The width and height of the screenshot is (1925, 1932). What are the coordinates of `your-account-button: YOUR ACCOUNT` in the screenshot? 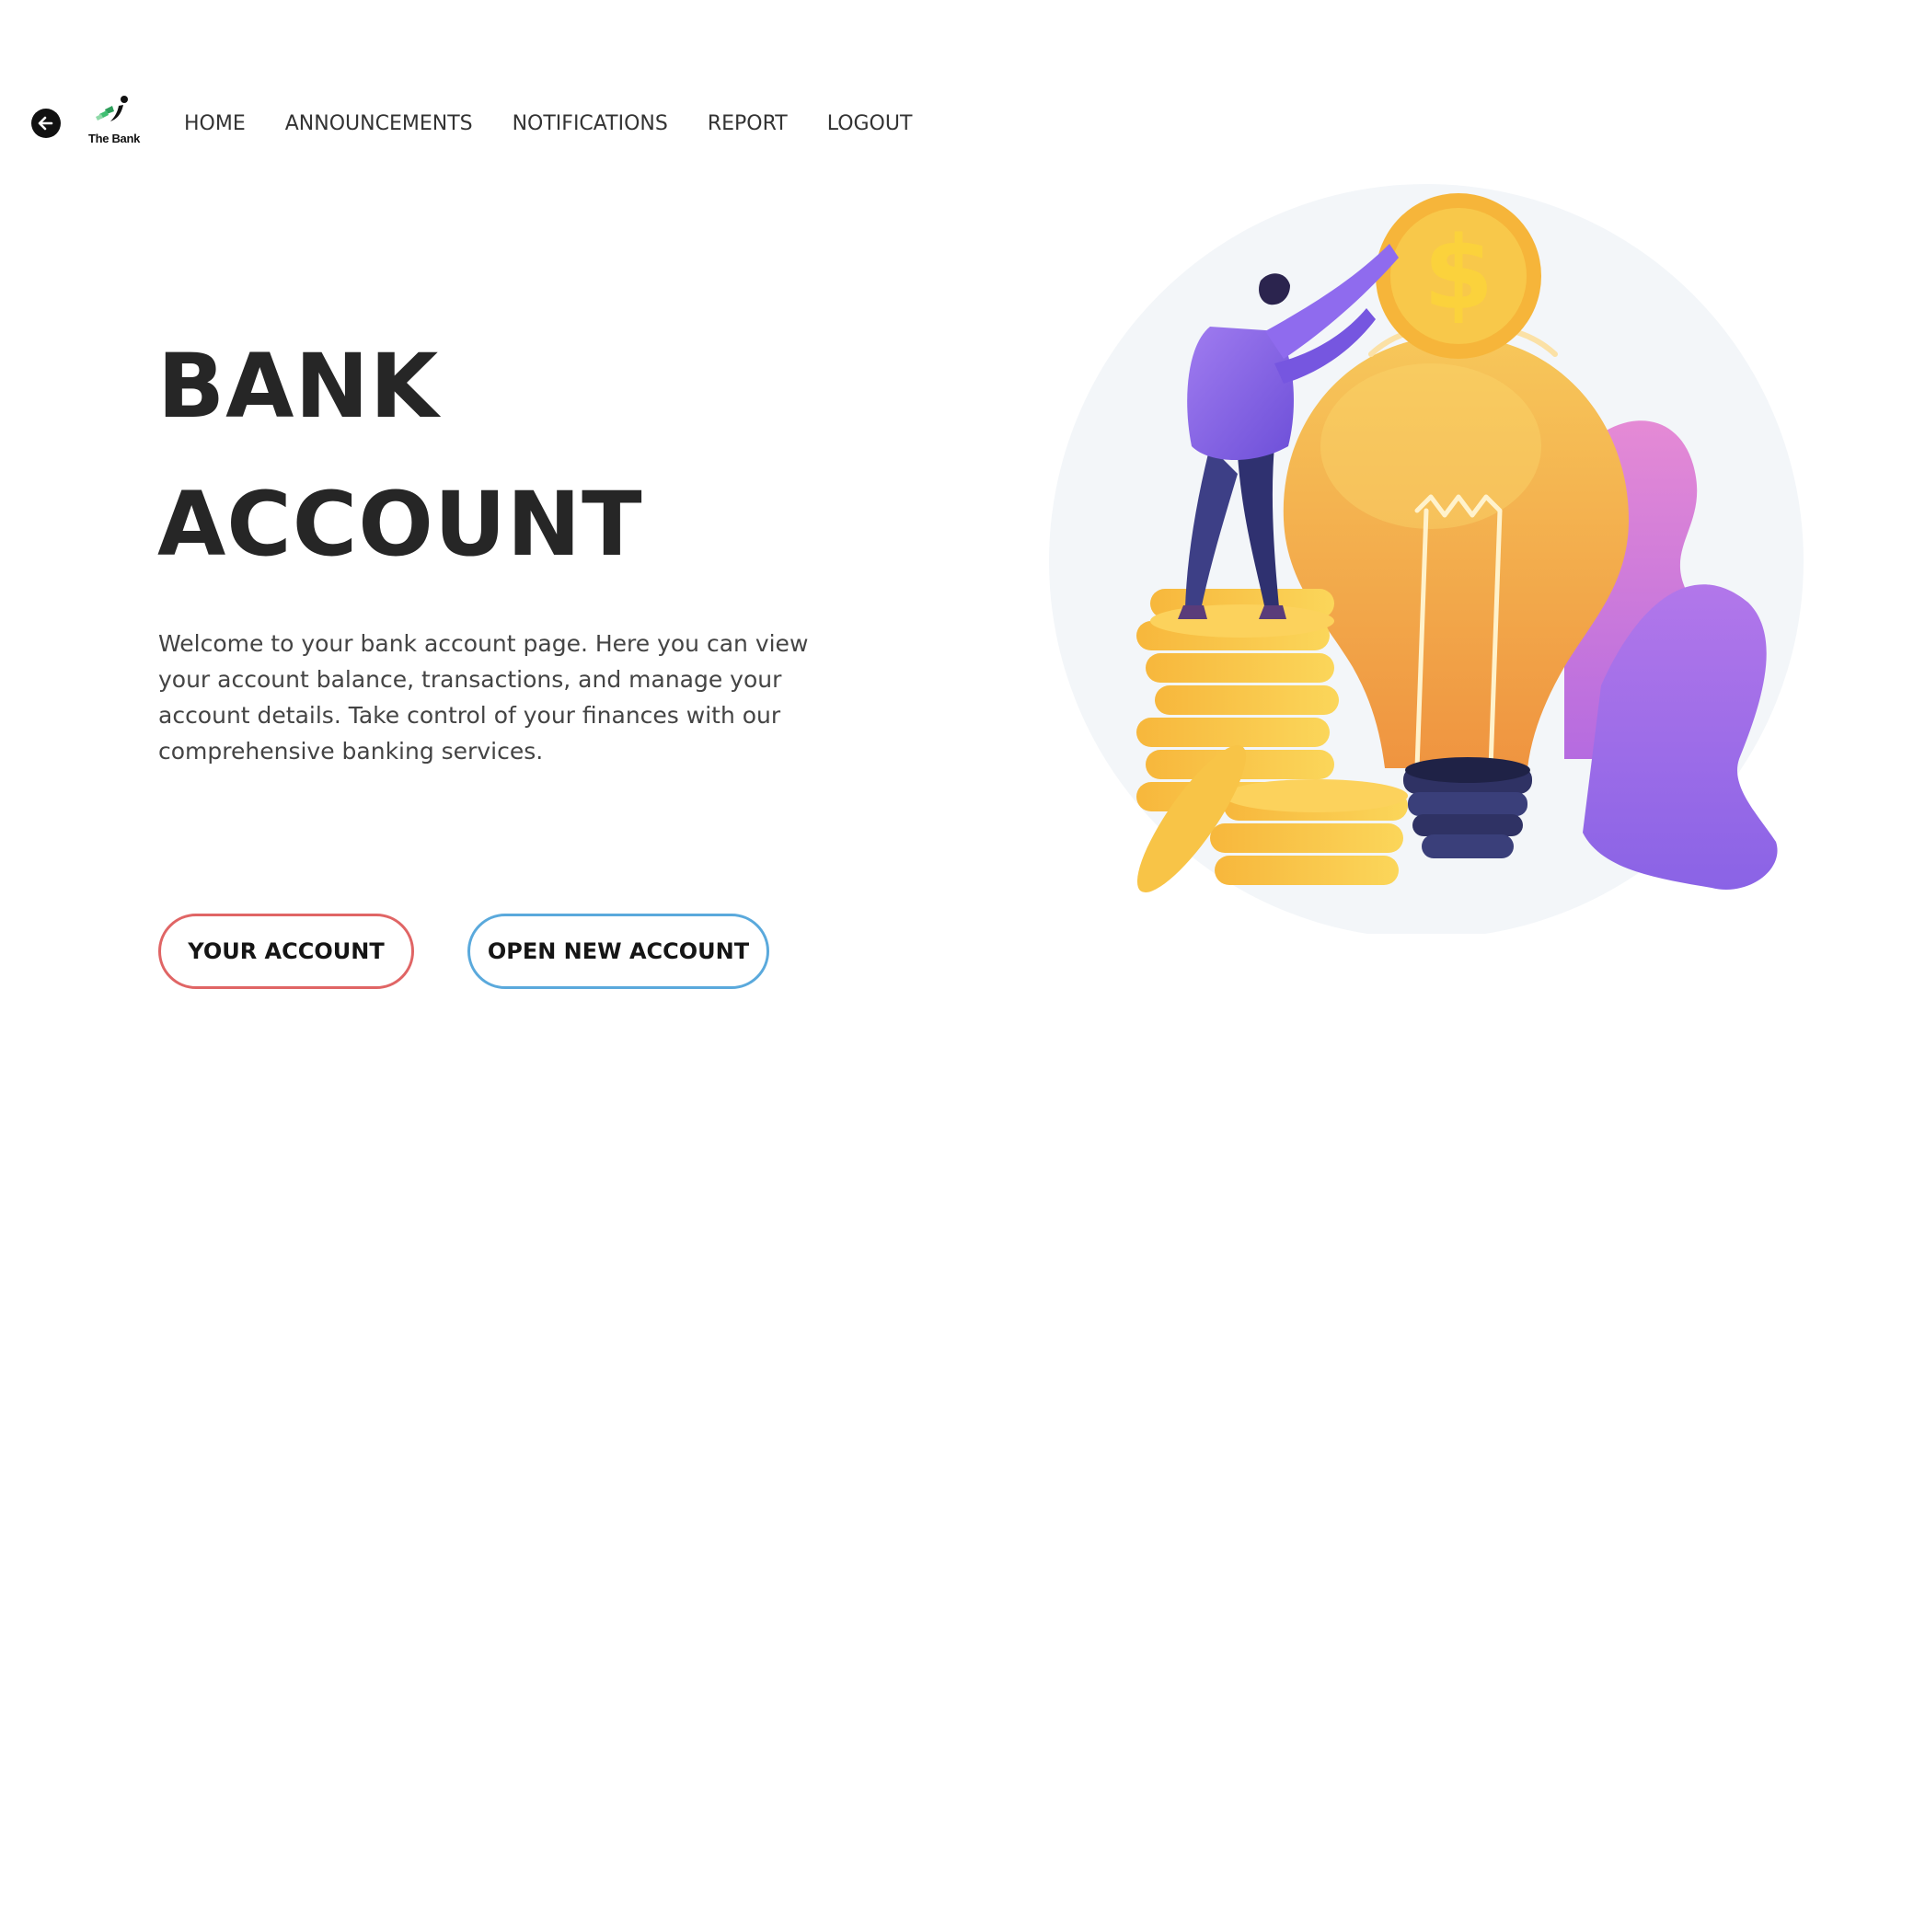 It's located at (286, 951).